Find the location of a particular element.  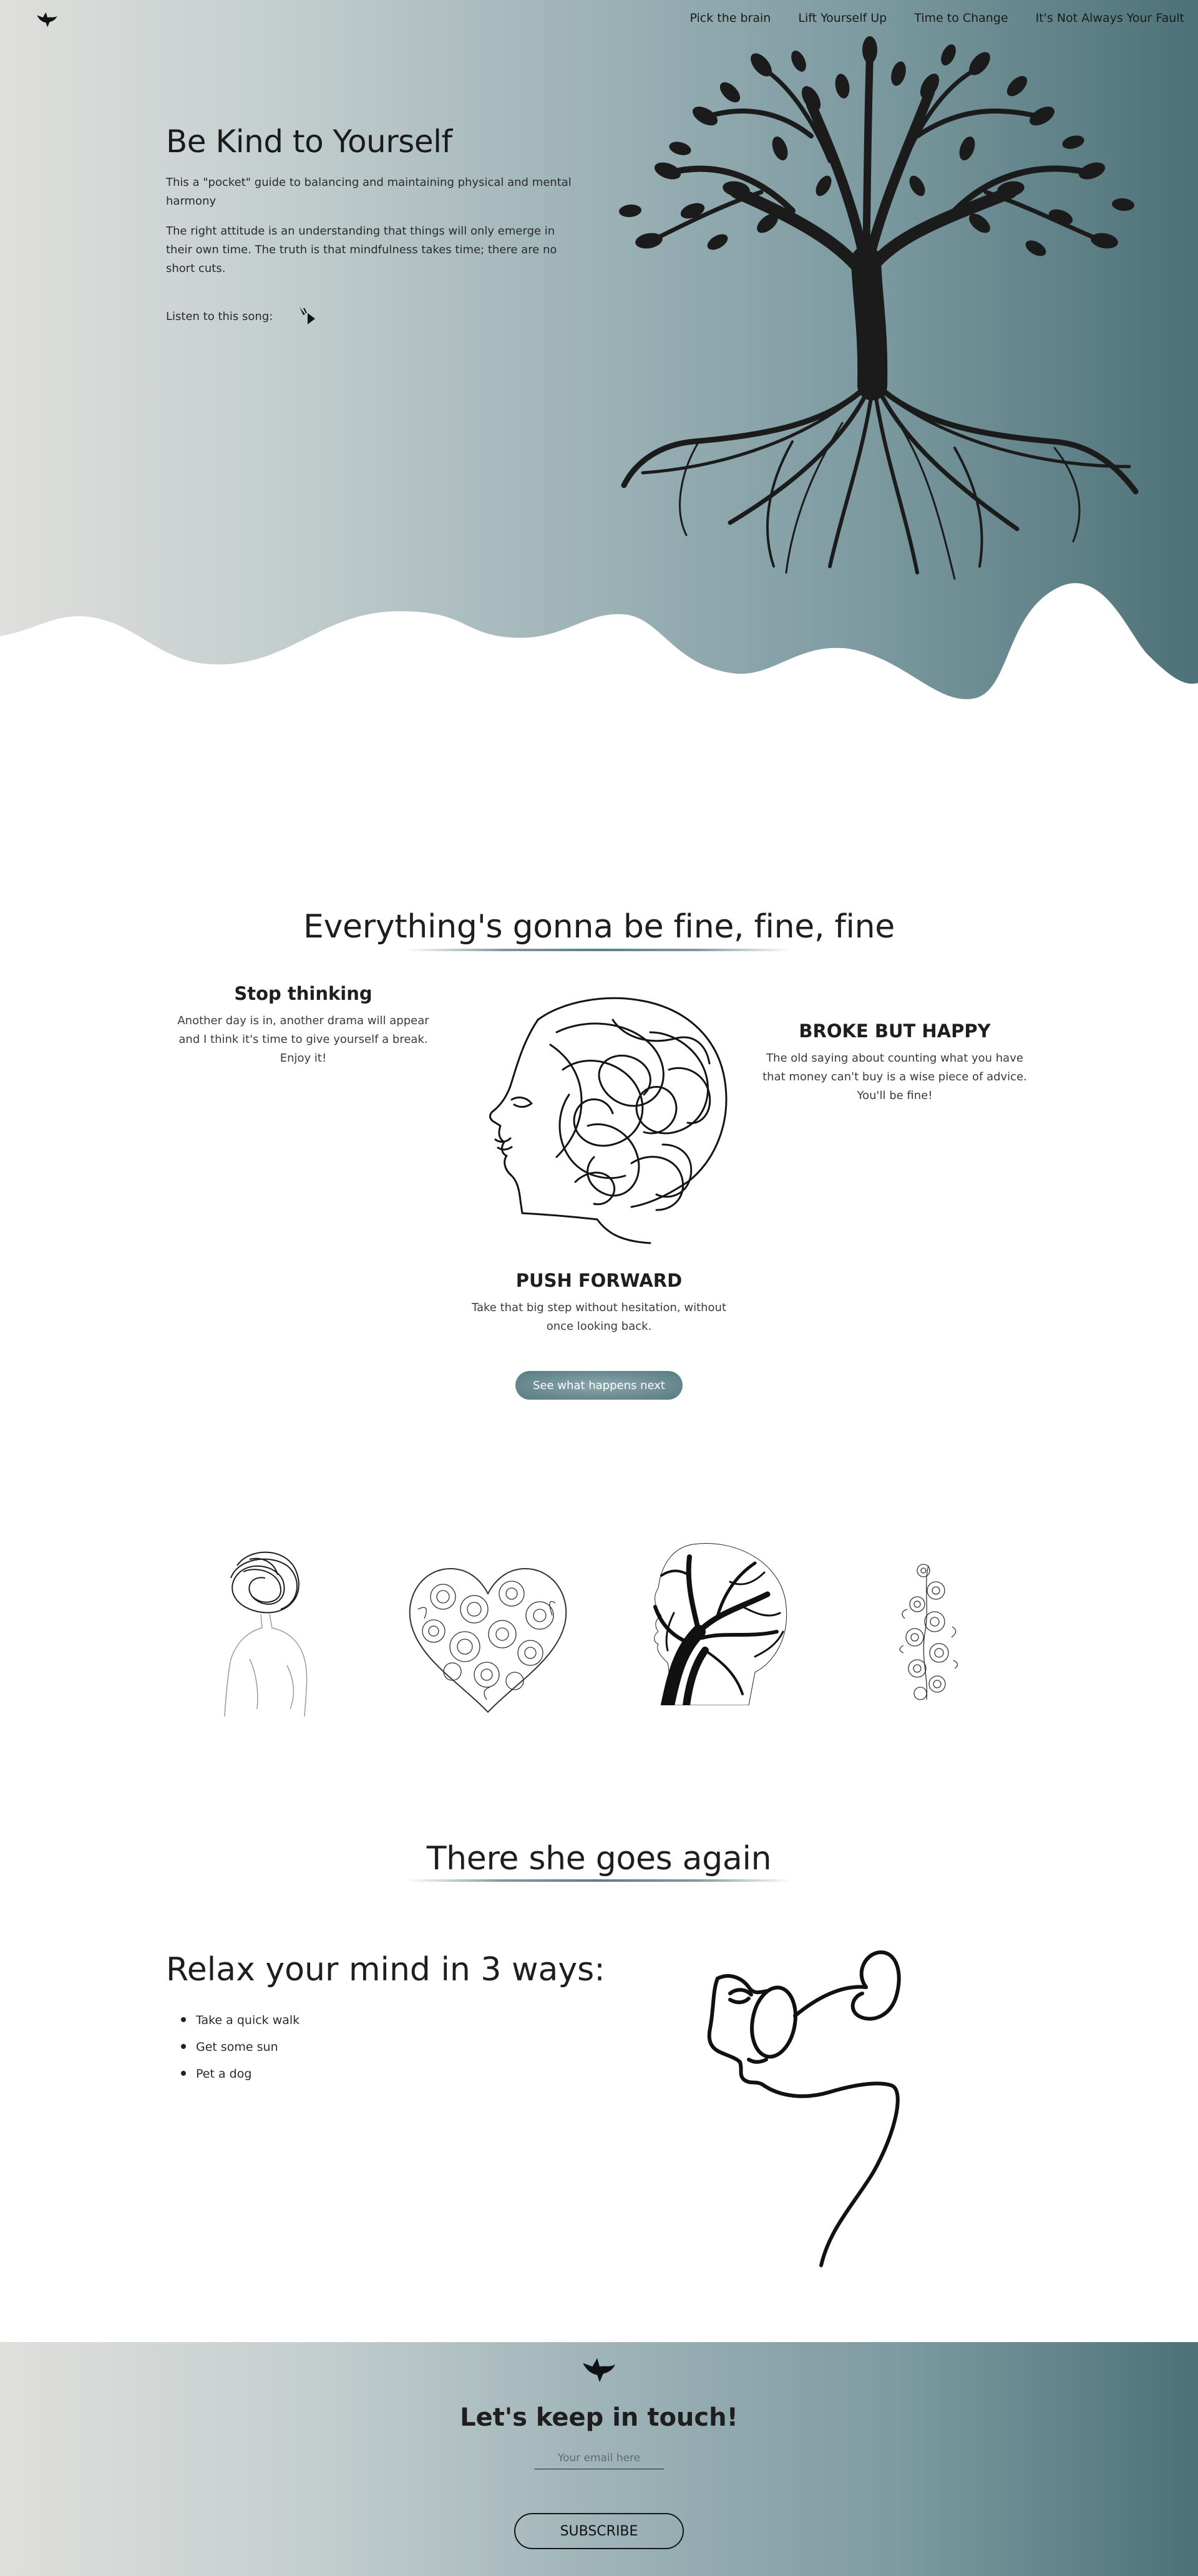

nav-item-time-to-change: Time to Change is located at coordinates (961, 18).